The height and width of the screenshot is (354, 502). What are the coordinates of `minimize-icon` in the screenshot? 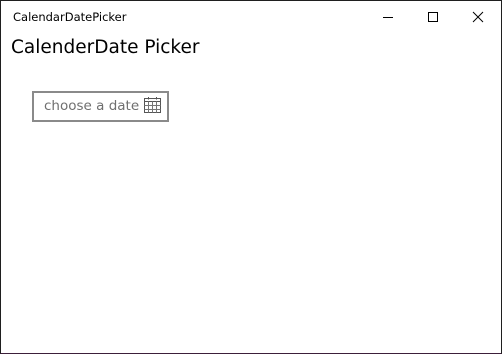 It's located at (387, 17).